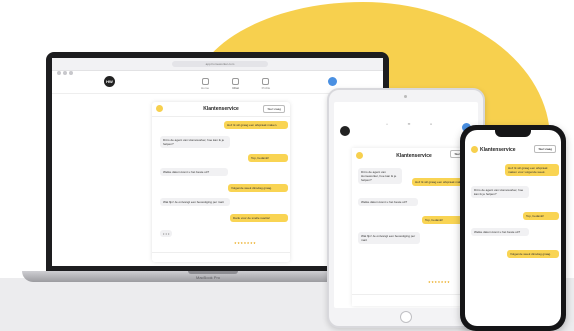 The height and width of the screenshot is (331, 574). What do you see at coordinates (213, 272) in the screenshot?
I see `macbook-notch` at bounding box center [213, 272].